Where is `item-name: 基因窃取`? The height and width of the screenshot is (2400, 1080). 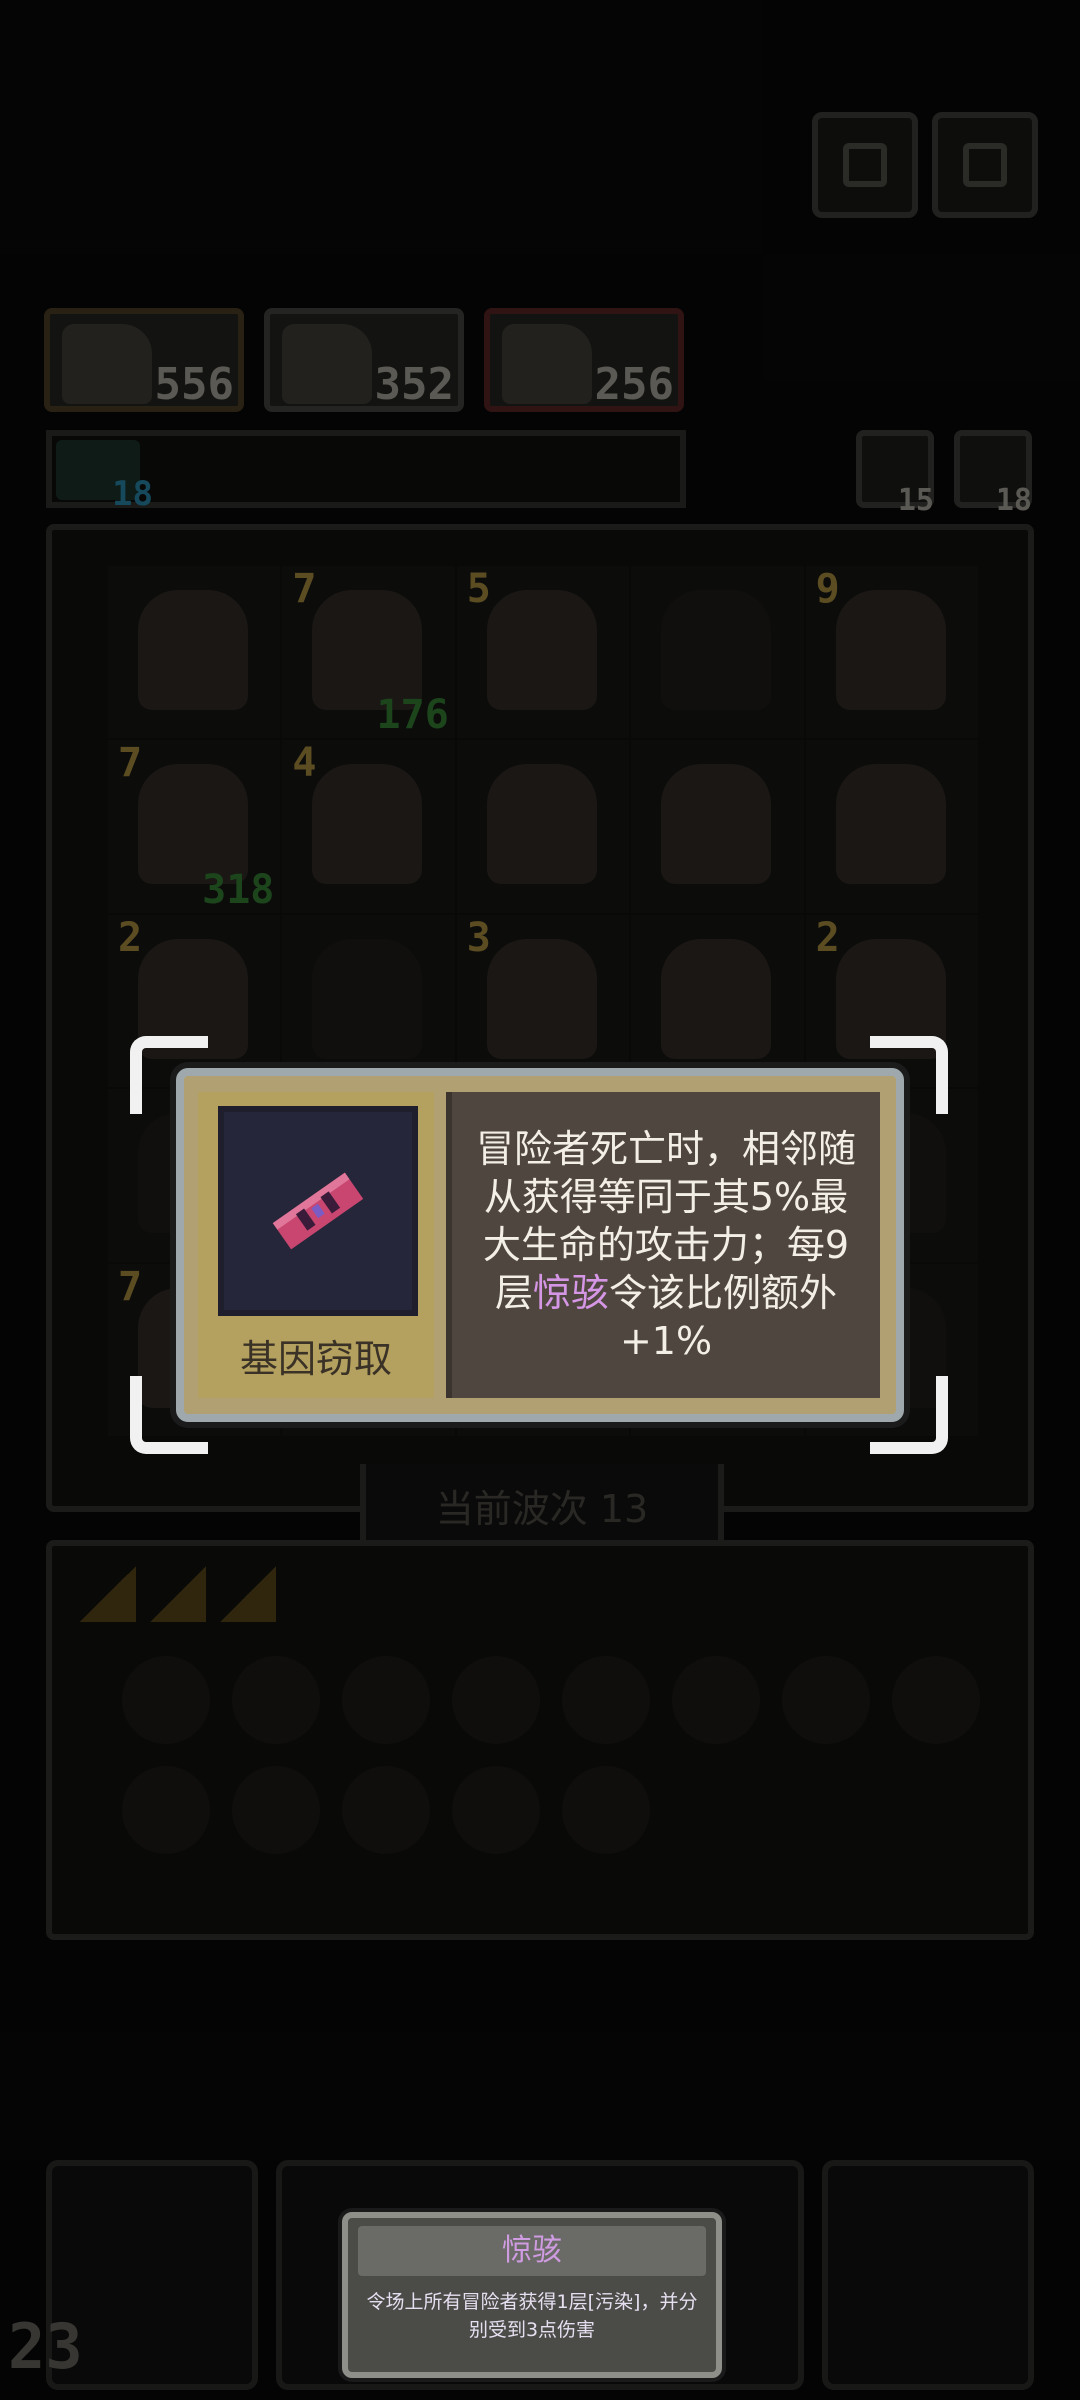
item-name: 基因窃取 is located at coordinates (315, 1359).